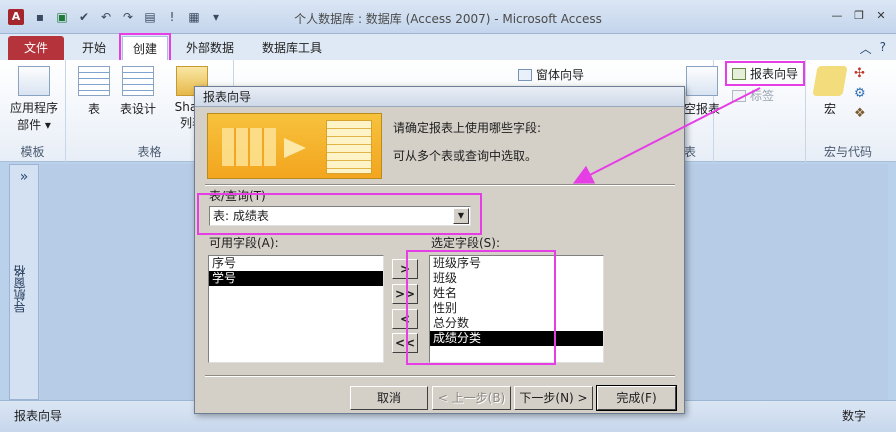 Image resolution: width=896 pixels, height=432 pixels. I want to click on add-field-button: >, so click(405, 269).